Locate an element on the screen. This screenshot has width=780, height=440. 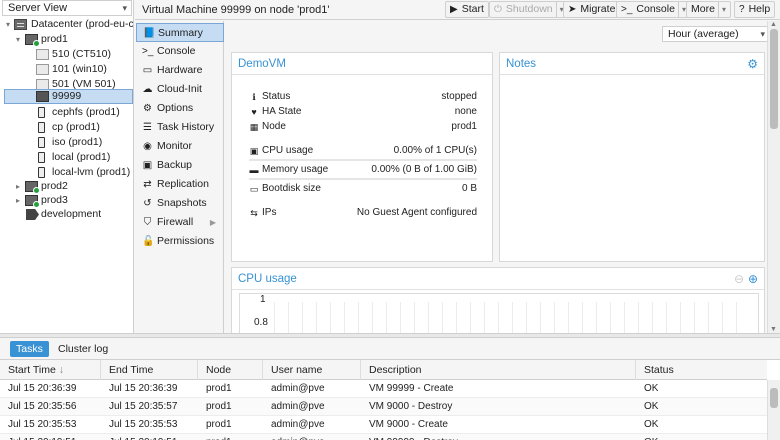
ips-row: ⇆ IPs No Guest Agent configured is located at coordinates (363, 213).